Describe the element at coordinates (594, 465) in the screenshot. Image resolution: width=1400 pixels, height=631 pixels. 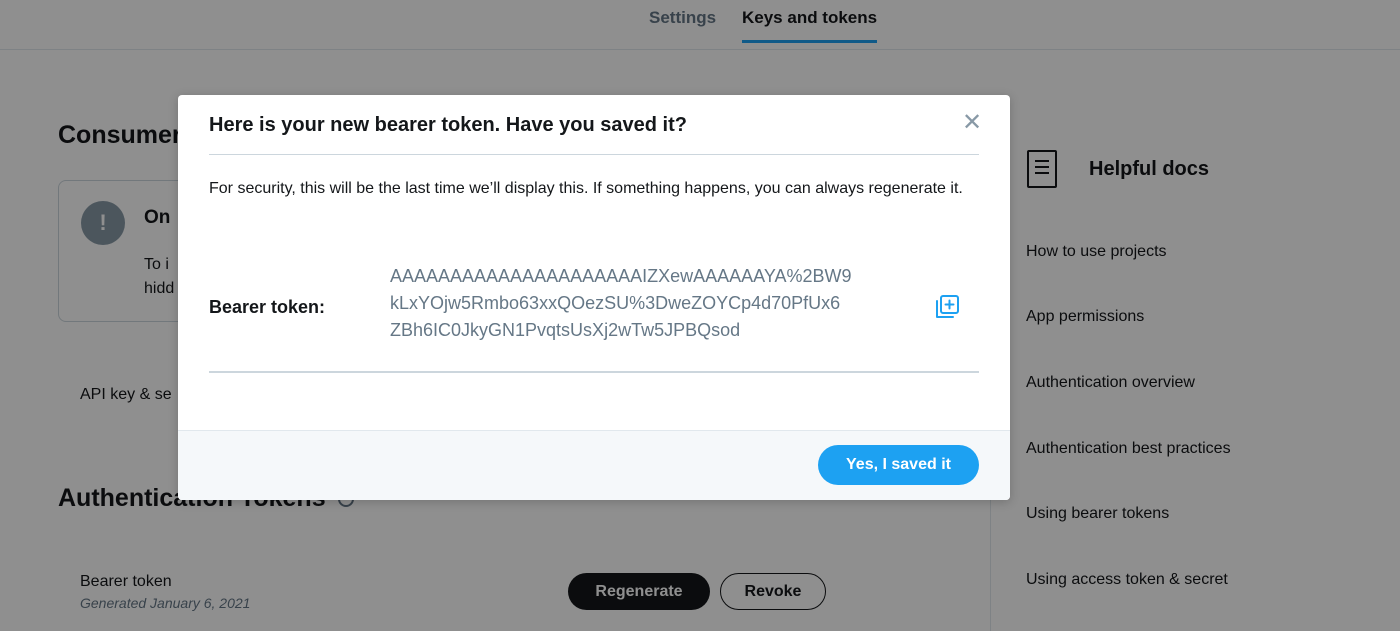
I see `dialog-footer: Yes, I saved it` at that location.